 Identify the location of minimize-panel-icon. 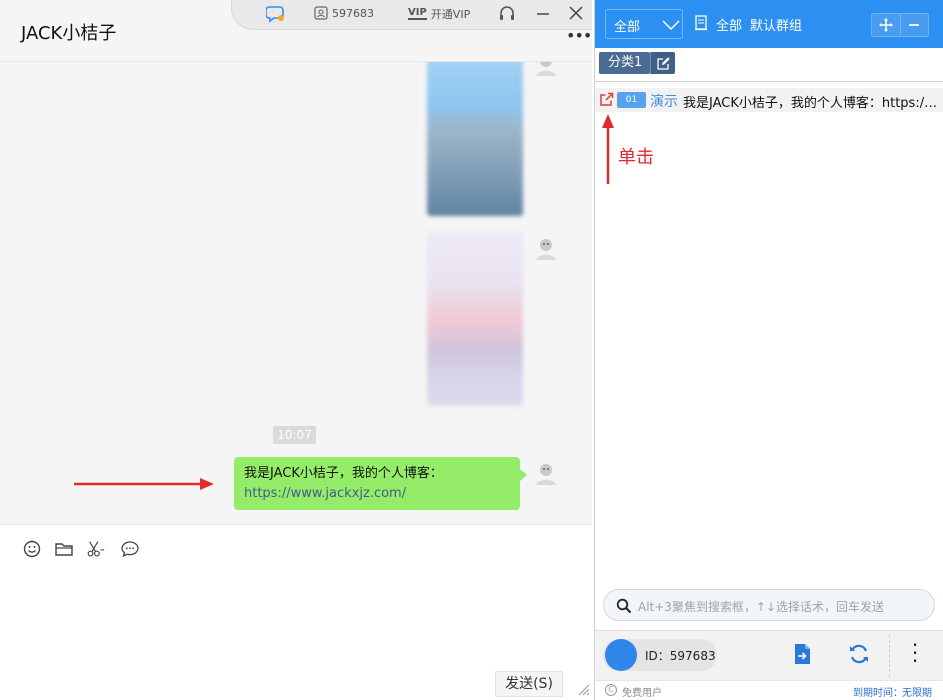
(913, 25).